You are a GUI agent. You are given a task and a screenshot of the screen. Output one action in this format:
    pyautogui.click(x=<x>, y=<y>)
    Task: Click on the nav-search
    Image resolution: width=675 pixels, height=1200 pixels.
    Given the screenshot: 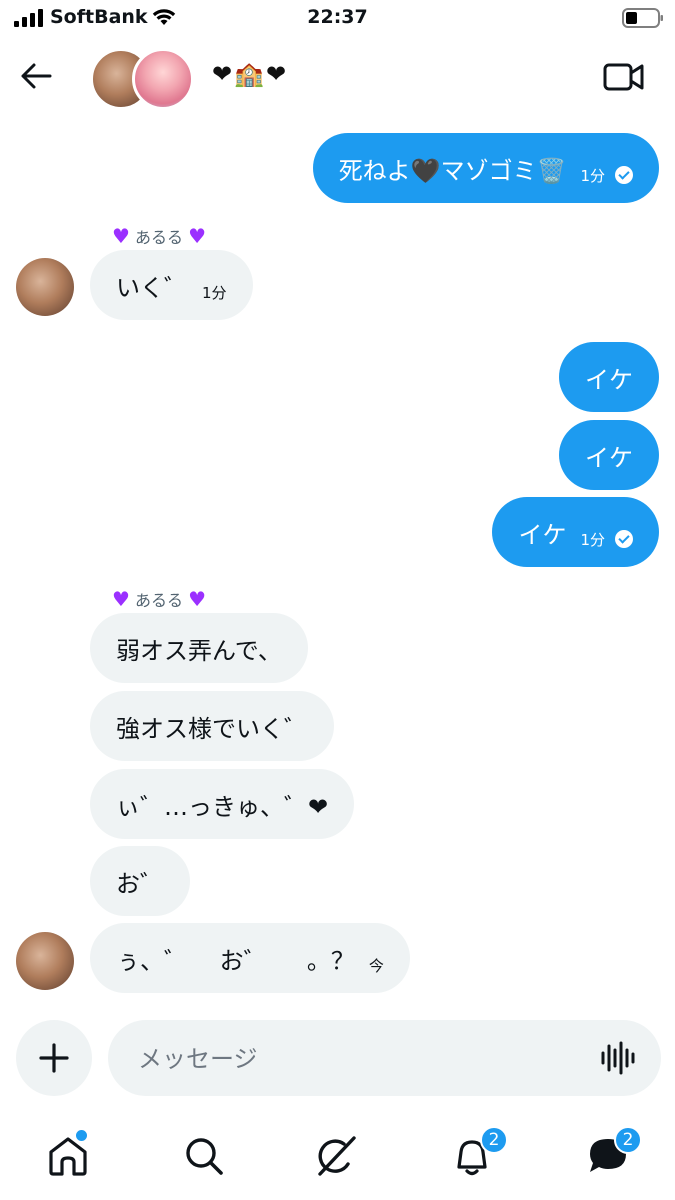 What is the action you would take?
    pyautogui.click(x=204, y=1156)
    